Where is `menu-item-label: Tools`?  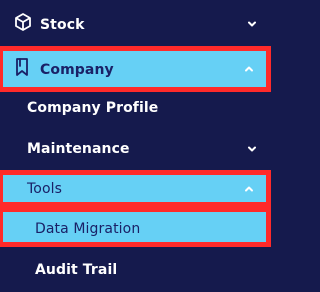 menu-item-label: Tools is located at coordinates (44, 189).